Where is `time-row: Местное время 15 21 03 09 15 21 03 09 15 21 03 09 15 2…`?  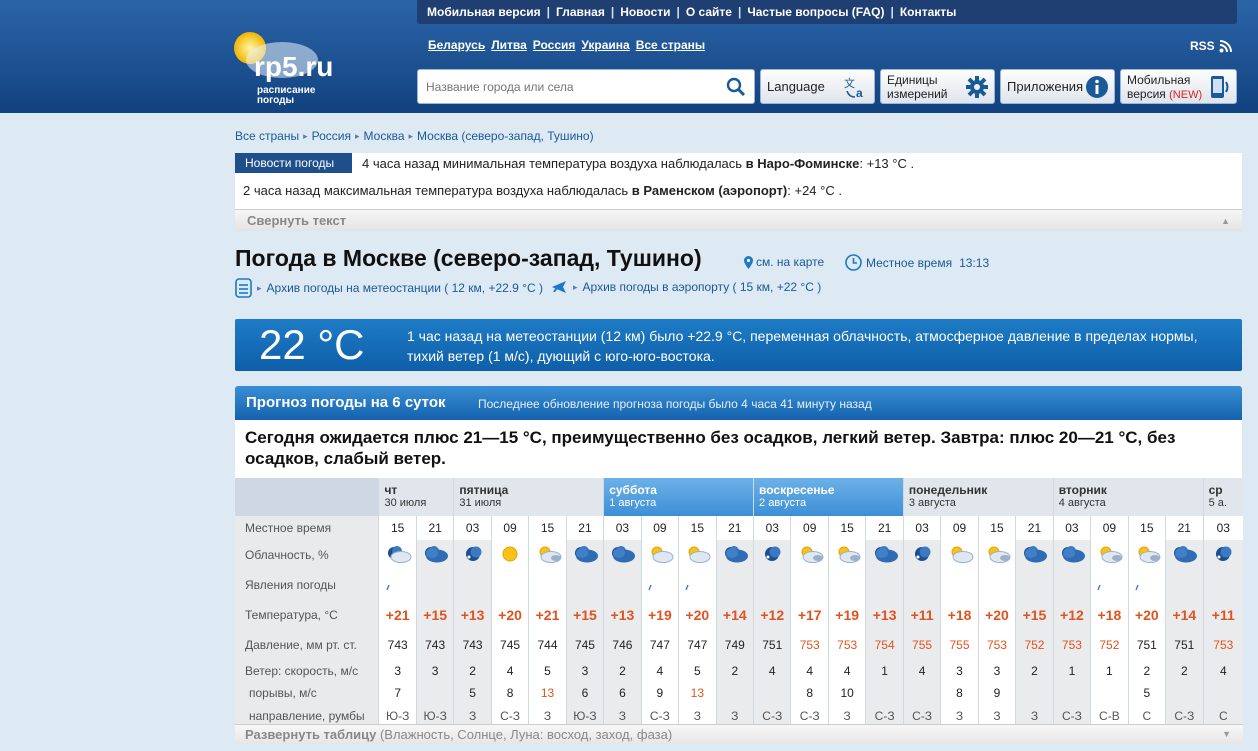 time-row: Местное время 15 21 03 09 15 21 03 09 15 21 03 09 15 2… is located at coordinates (739, 528).